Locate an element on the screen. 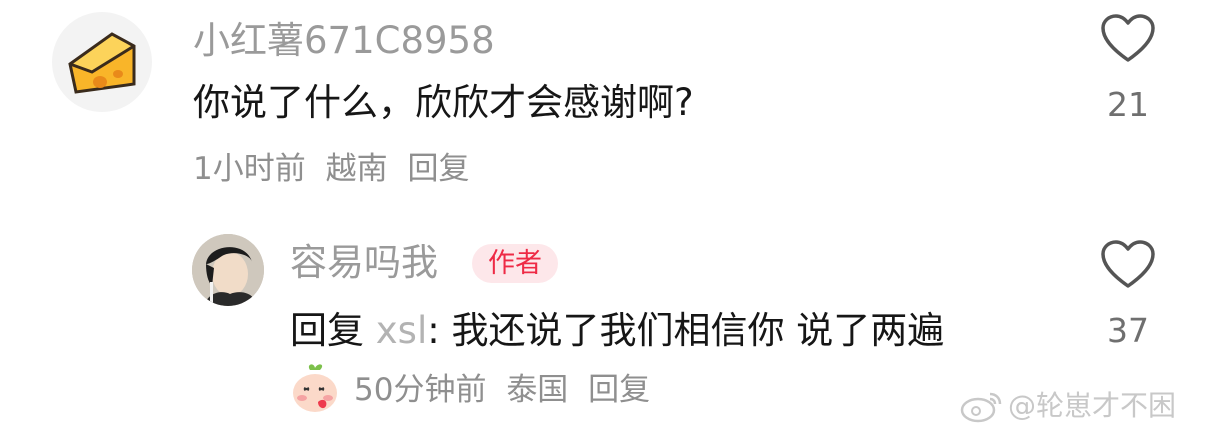  peach-sticker-icon is located at coordinates (315, 388).